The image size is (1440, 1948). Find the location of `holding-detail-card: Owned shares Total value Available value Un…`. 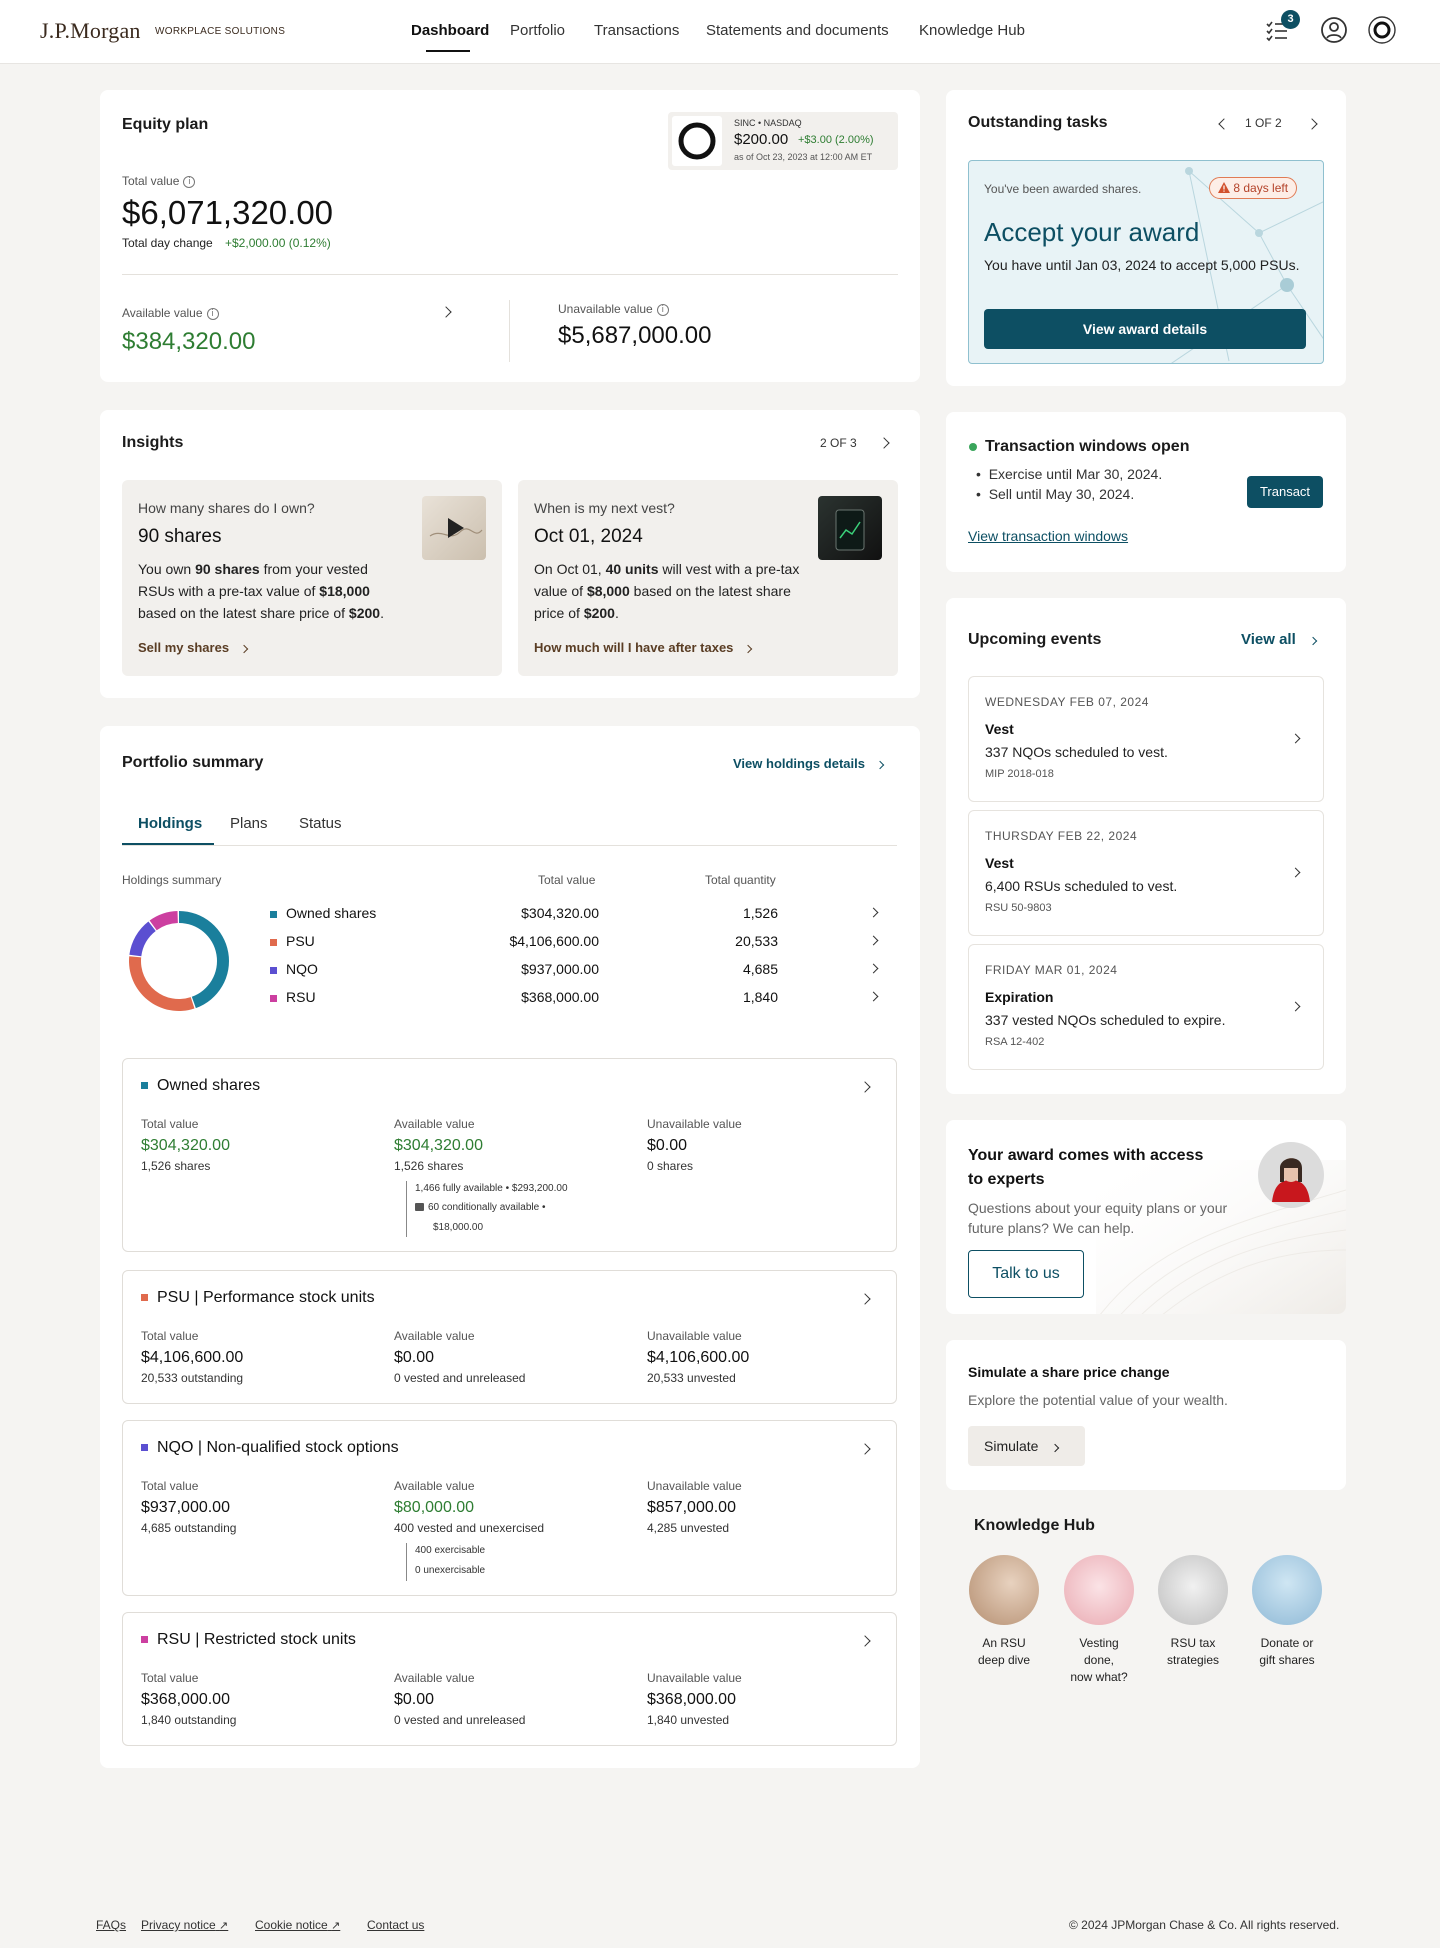

holding-detail-card: Owned shares Total value Available value Un… is located at coordinates (509, 1155).